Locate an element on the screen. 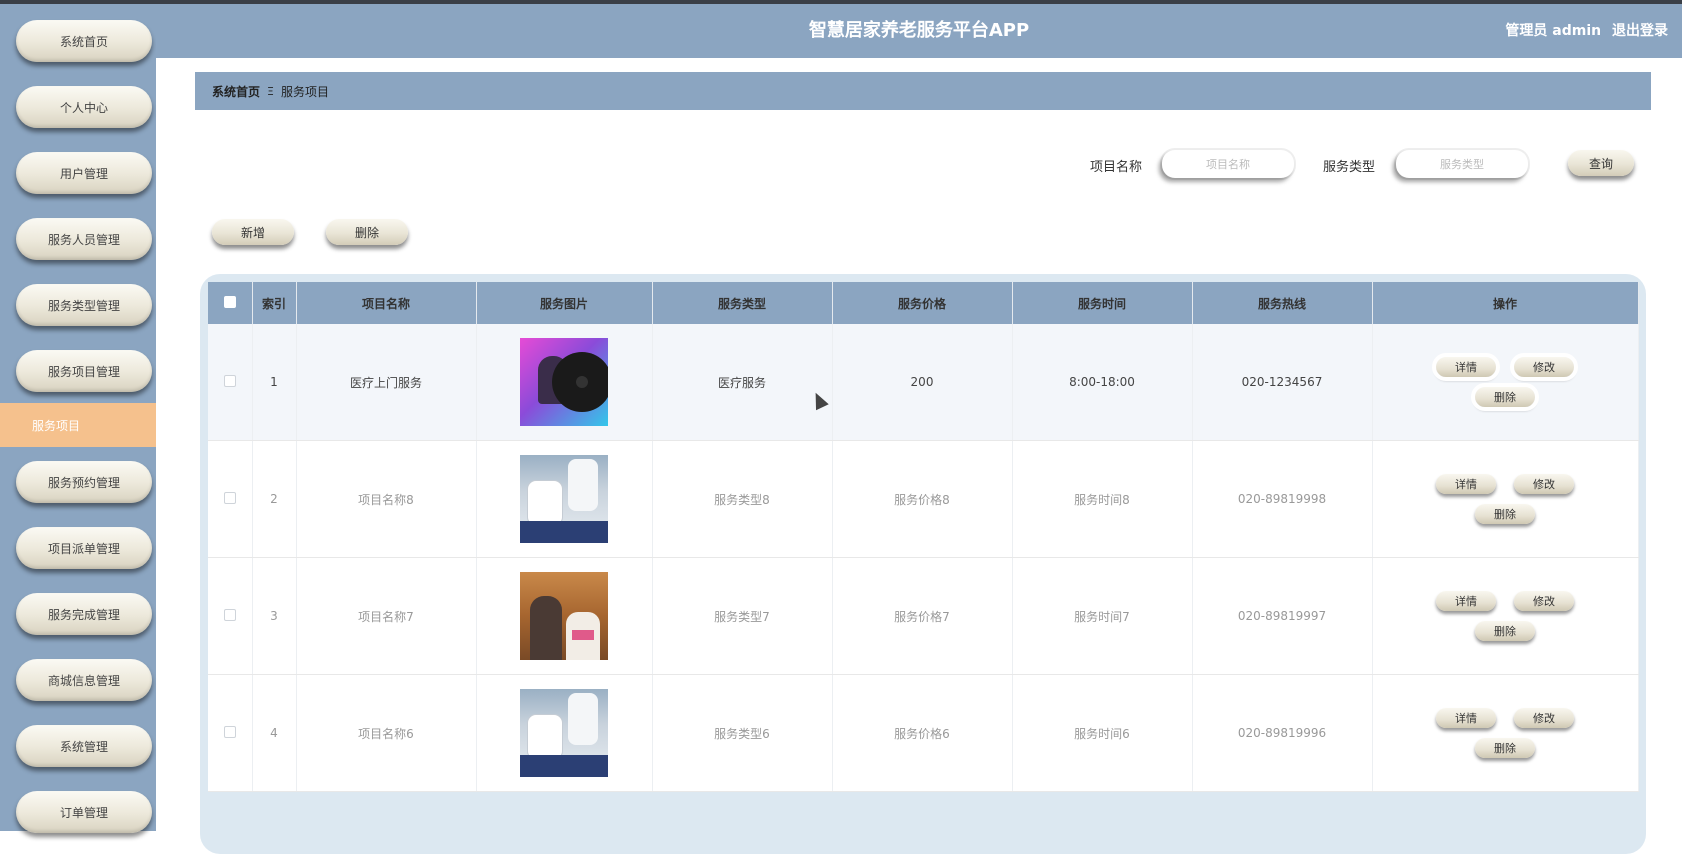  album-cover-image is located at coordinates (564, 382).